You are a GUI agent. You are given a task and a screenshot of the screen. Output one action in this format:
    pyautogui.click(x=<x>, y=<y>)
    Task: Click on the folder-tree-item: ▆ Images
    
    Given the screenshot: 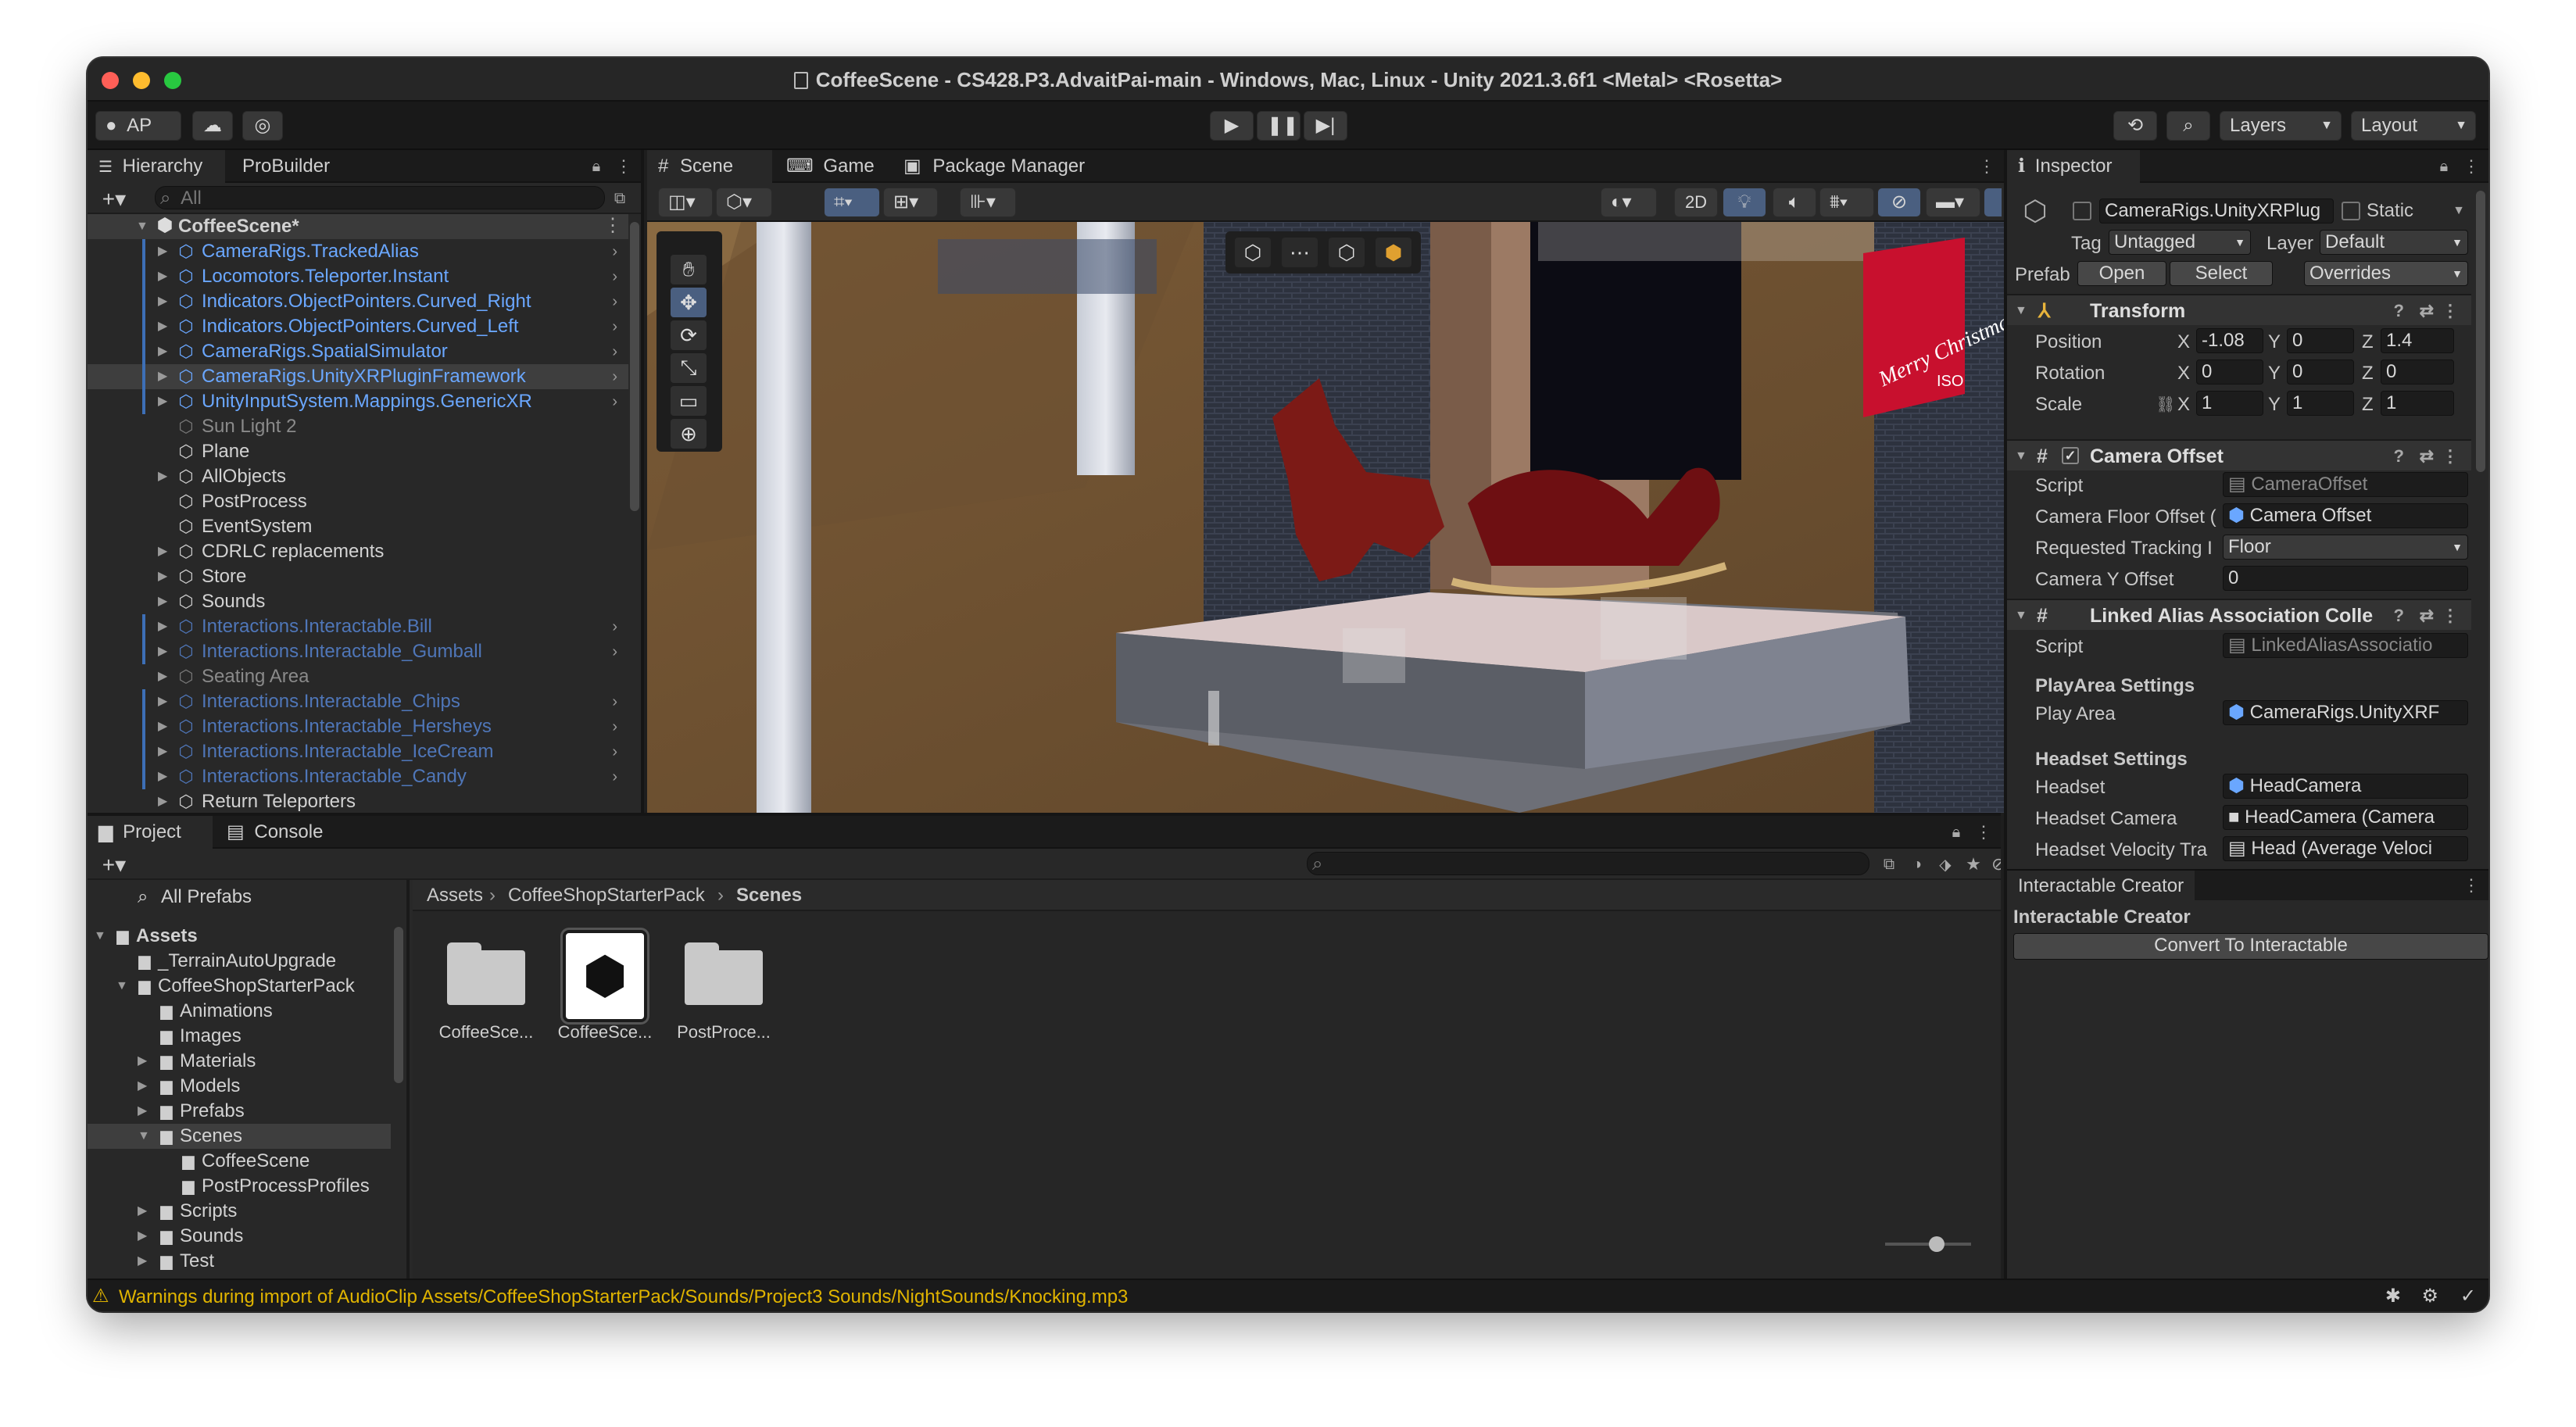 What is the action you would take?
    pyautogui.click(x=239, y=1036)
    